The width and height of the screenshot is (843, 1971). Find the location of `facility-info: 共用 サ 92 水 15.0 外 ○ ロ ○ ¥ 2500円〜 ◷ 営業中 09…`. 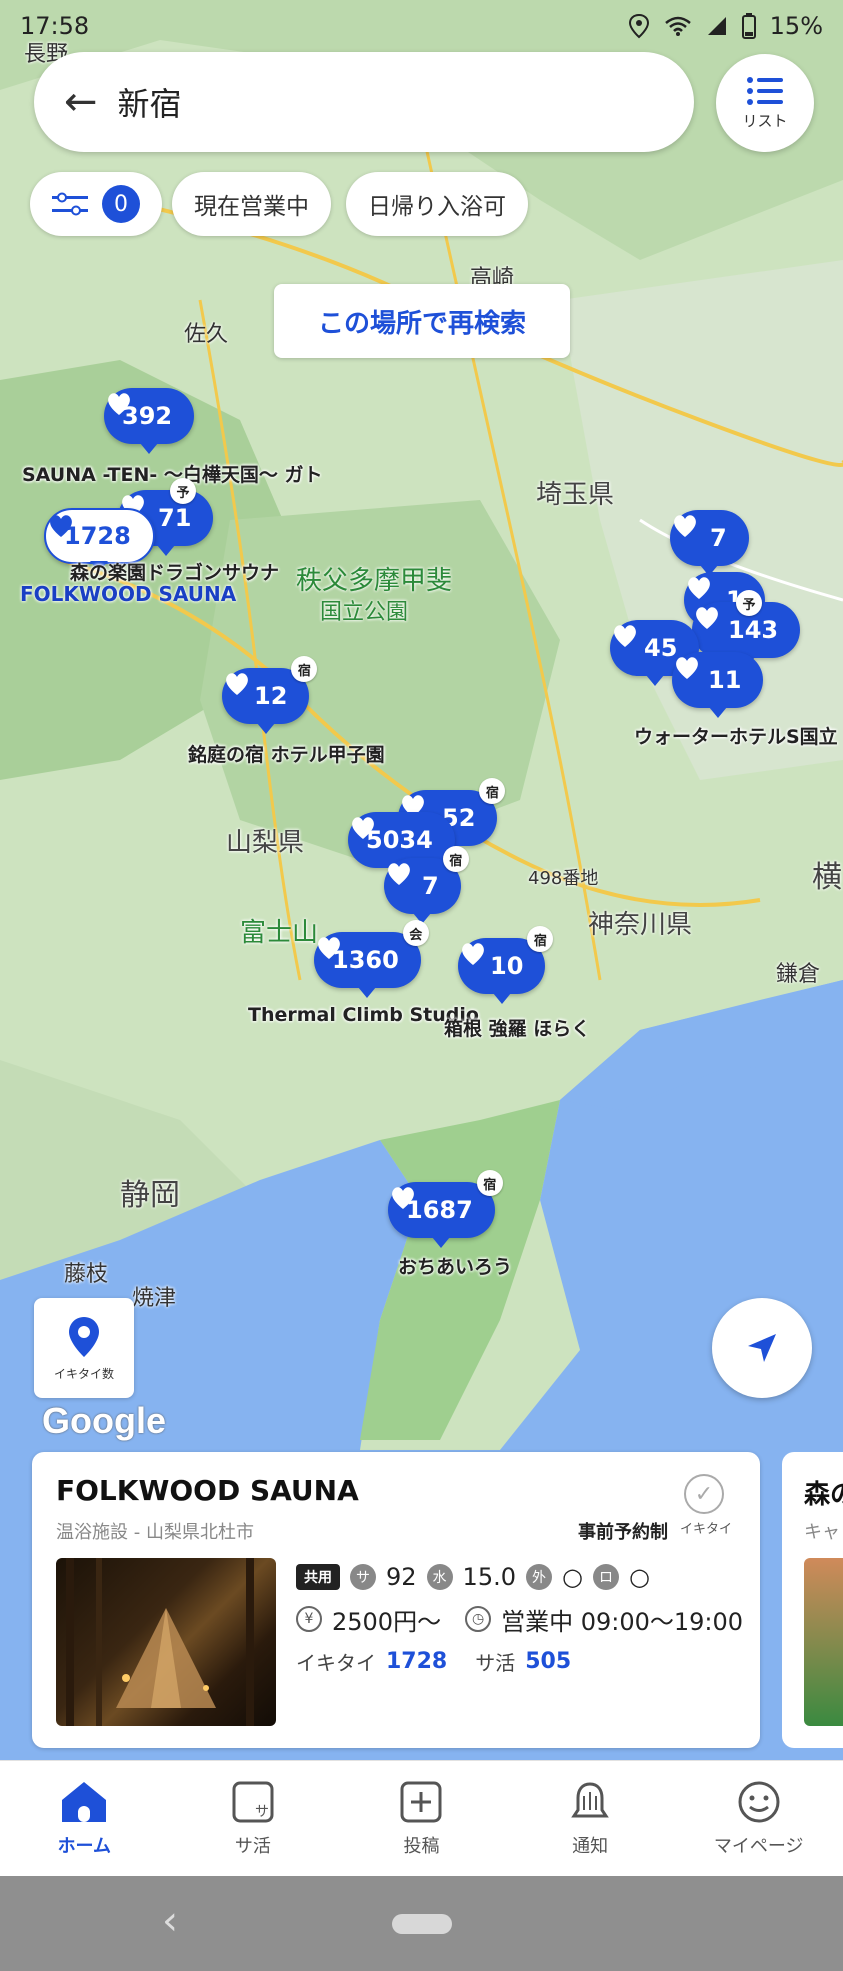

facility-info: 共用 サ 92 水 15.0 外 ○ ロ ○ ¥ 2500円〜 ◷ 営業中 09… is located at coordinates (519, 1619).